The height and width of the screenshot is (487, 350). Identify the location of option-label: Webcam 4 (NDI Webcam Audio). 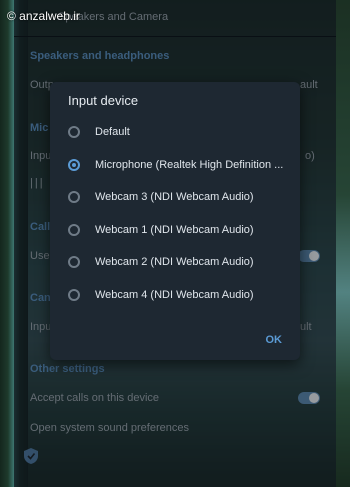
(174, 295).